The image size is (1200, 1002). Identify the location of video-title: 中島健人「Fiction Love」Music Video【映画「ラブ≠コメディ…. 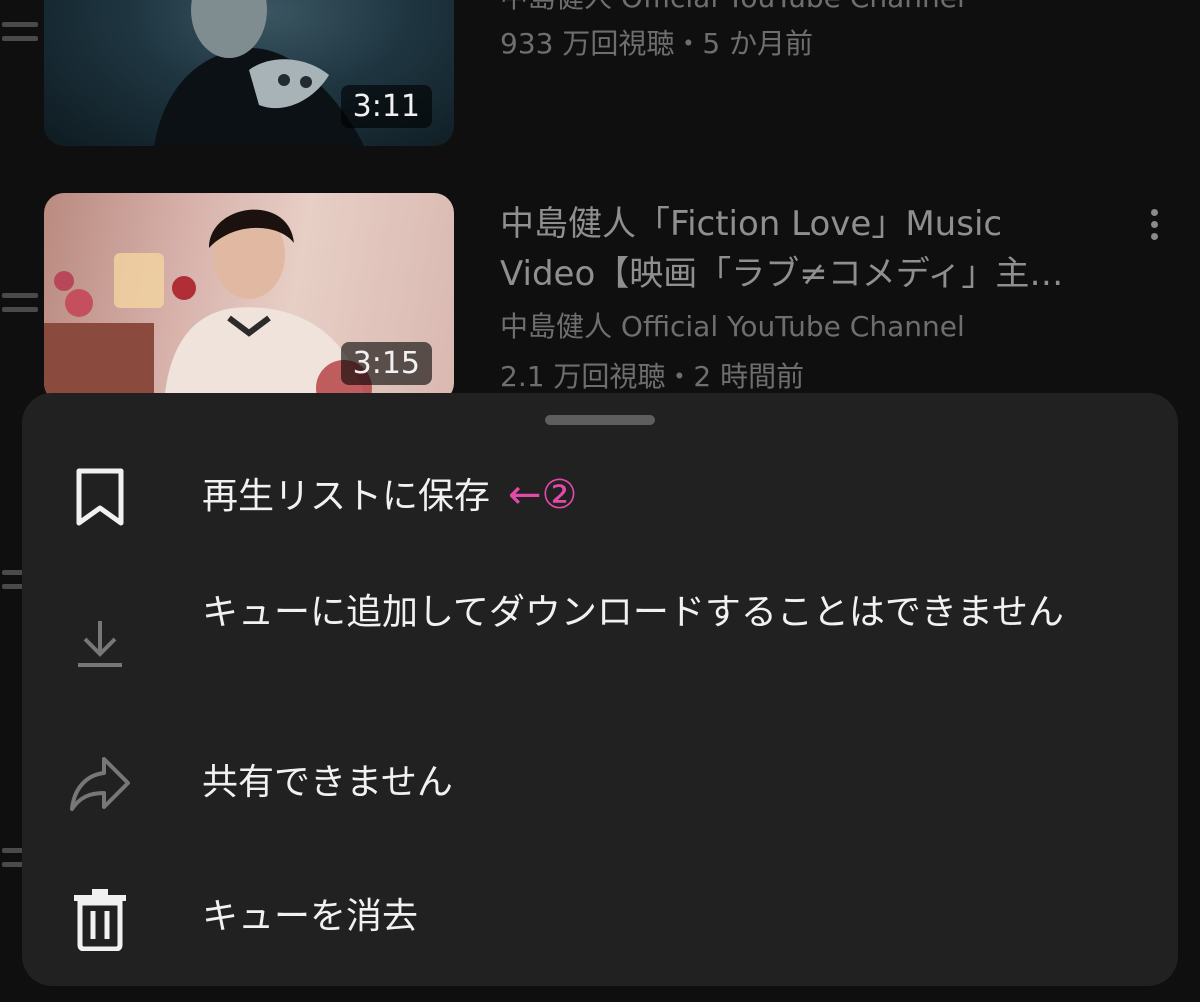
(800, 249).